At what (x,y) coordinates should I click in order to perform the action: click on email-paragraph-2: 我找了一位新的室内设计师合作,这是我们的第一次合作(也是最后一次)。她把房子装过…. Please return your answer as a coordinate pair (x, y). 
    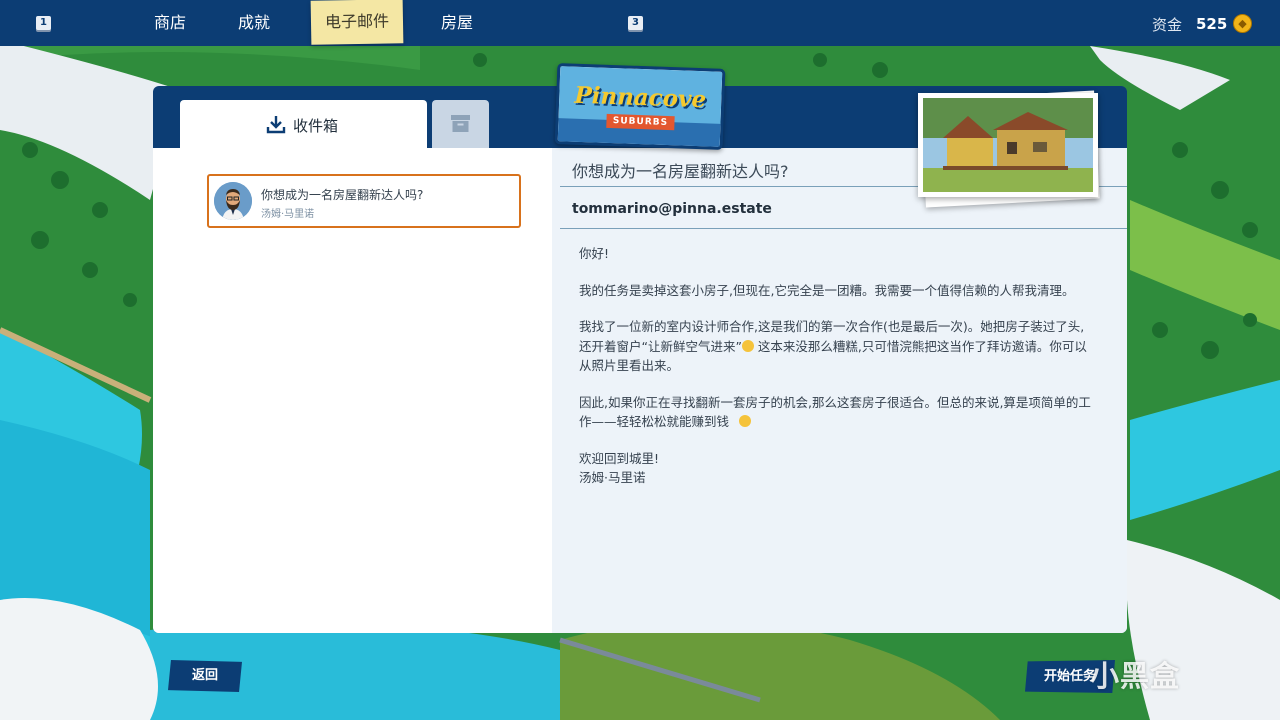
    Looking at the image, I should click on (835, 346).